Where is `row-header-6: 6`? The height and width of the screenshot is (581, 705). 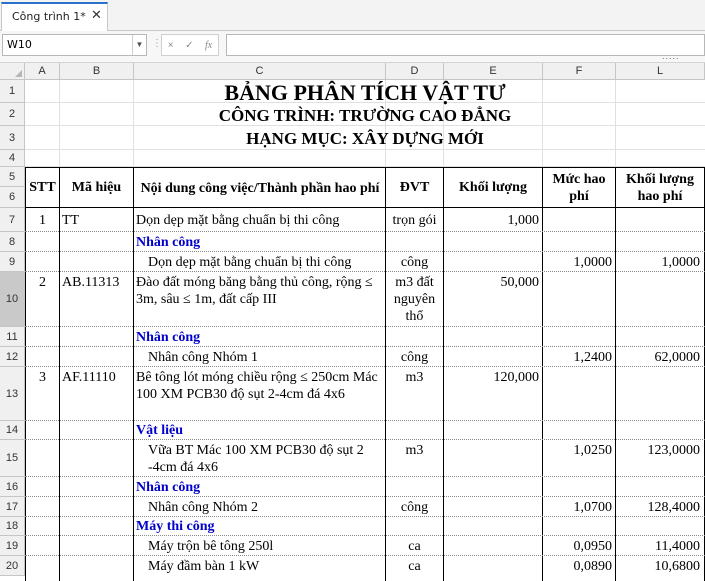
row-header-6: 6 is located at coordinates (12, 197).